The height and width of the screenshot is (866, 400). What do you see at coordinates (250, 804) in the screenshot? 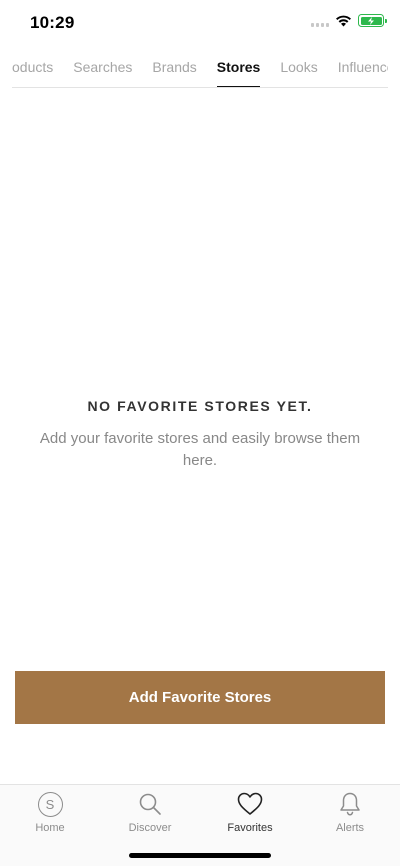
I see `heart-icon` at bounding box center [250, 804].